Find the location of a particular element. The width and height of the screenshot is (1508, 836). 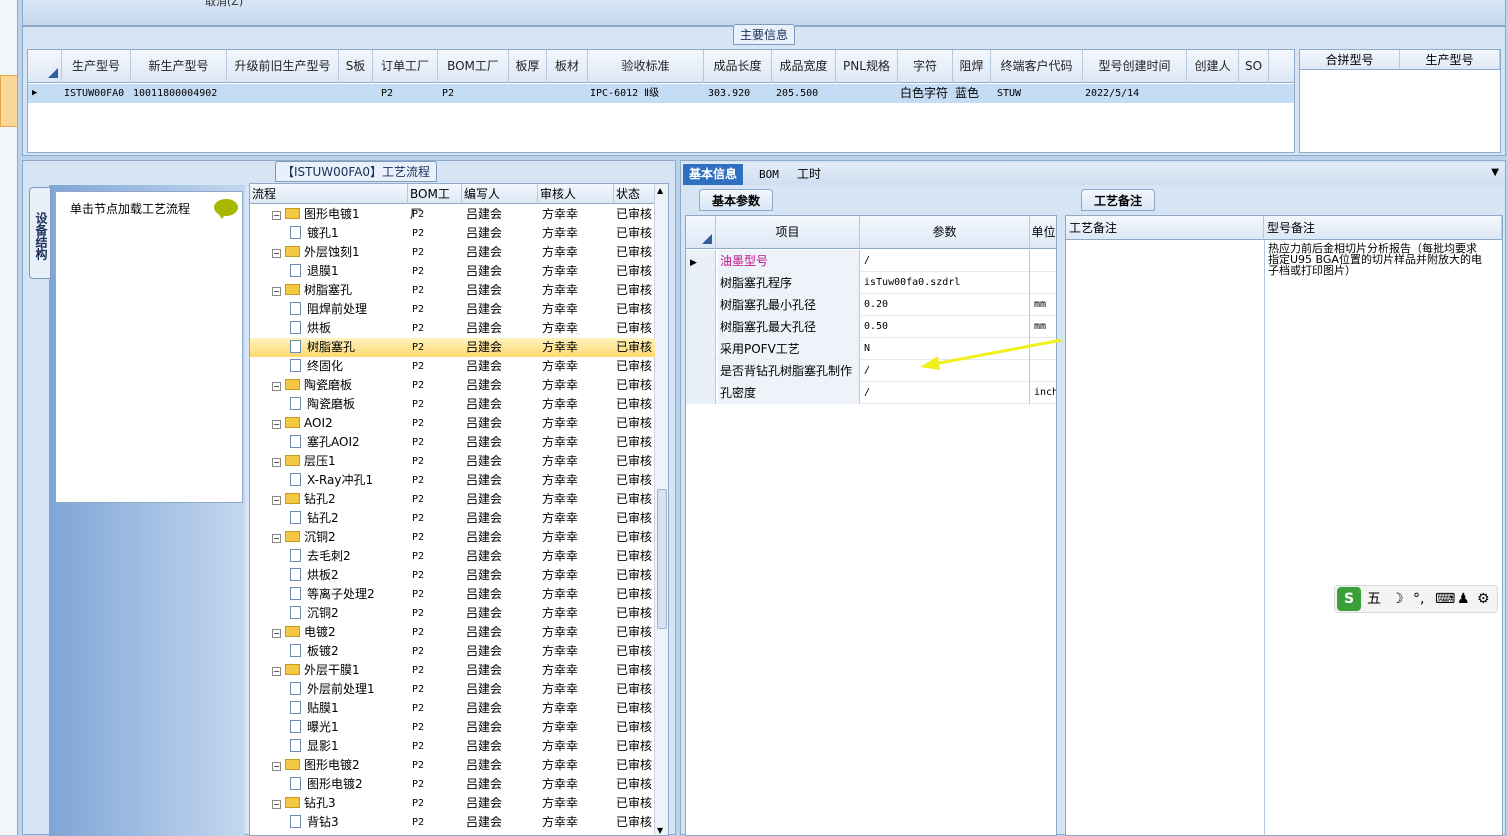

col-standard: 验收标准 is located at coordinates (646, 66).